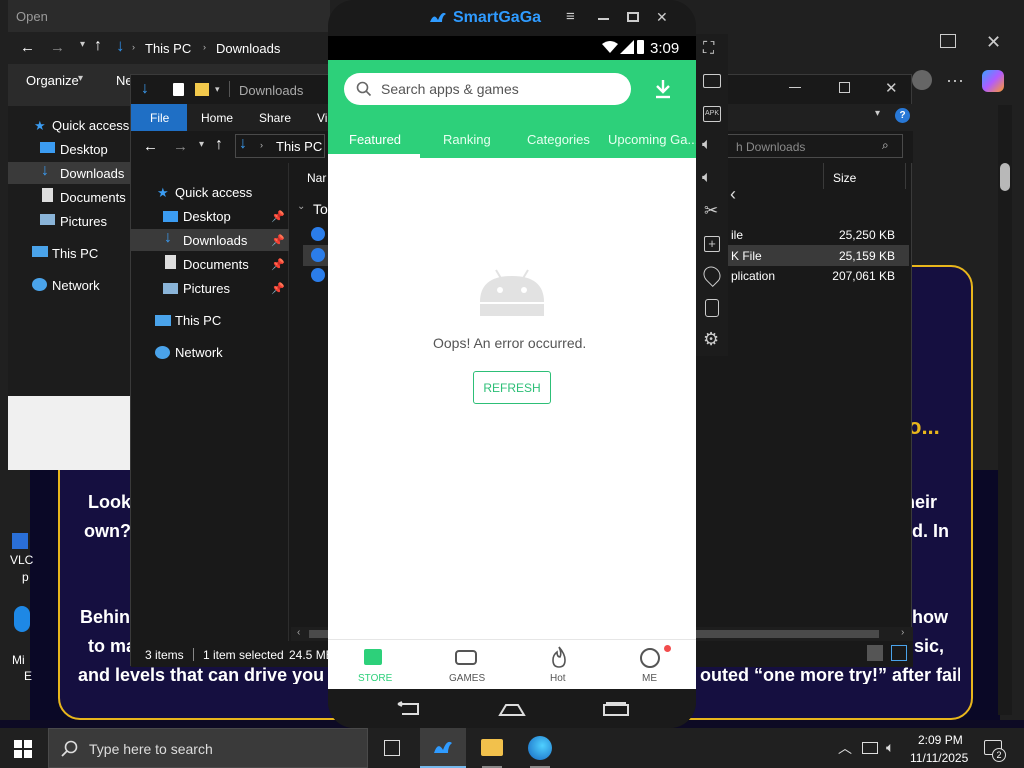  What do you see at coordinates (178, 89) in the screenshot?
I see `properties-icon` at bounding box center [178, 89].